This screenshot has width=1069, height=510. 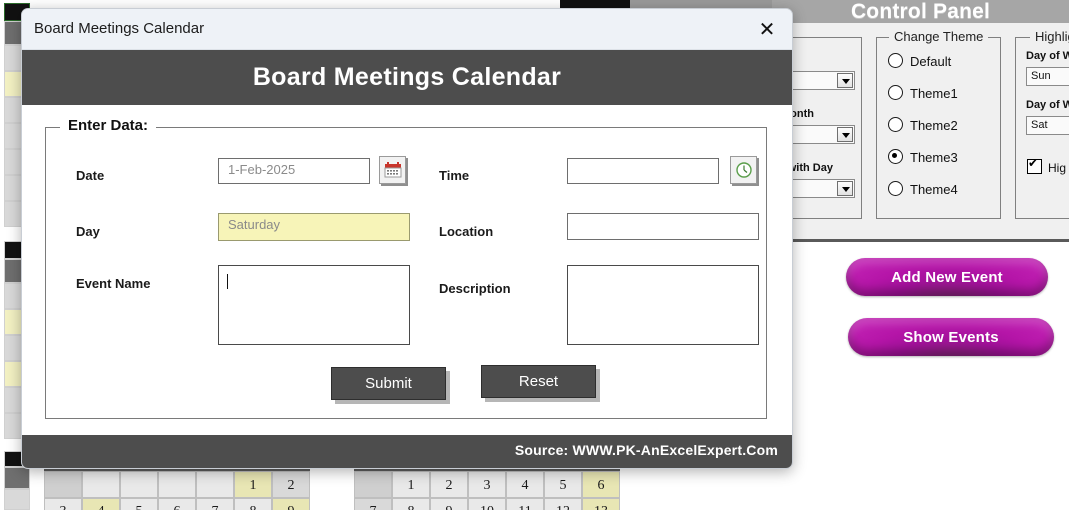 I want to click on highlight-day1-dropdown: Sun, so click(x=1047, y=76).